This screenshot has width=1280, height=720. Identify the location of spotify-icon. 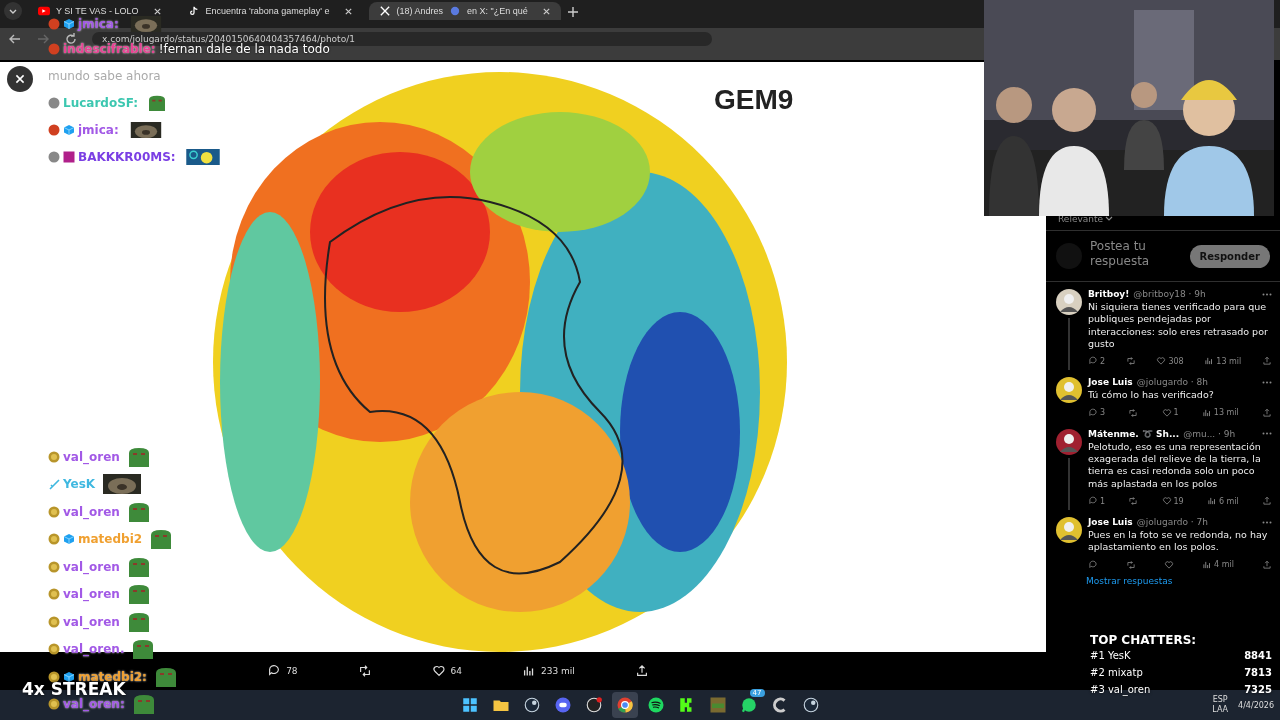
(655, 705).